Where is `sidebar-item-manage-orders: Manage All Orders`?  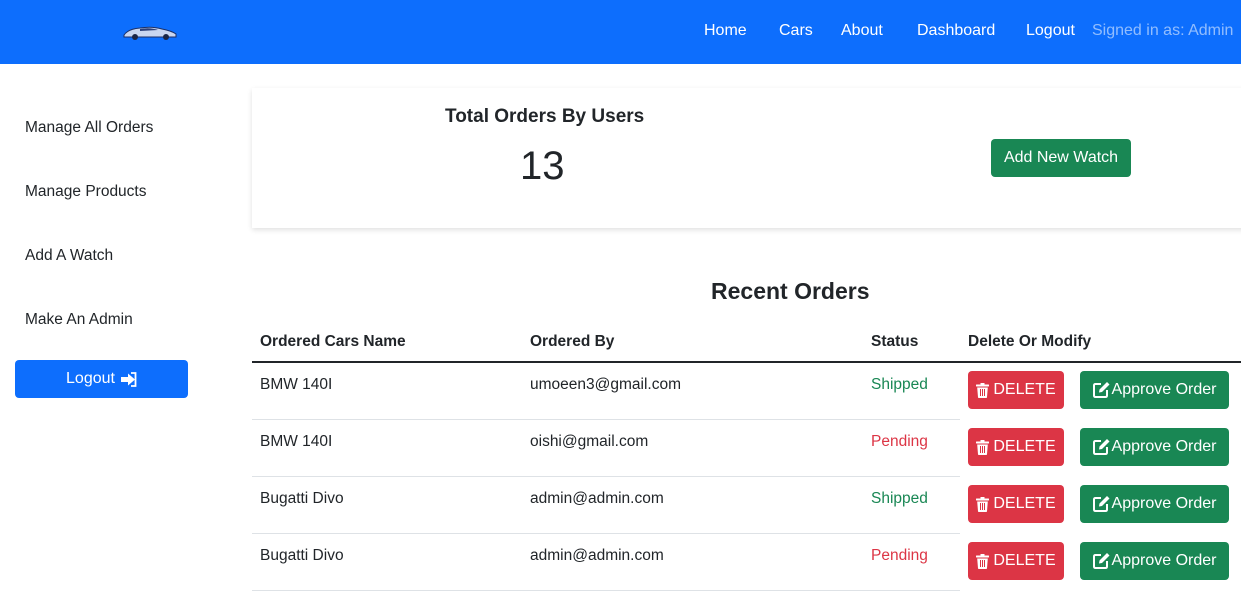 sidebar-item-manage-orders: Manage All Orders is located at coordinates (89, 128).